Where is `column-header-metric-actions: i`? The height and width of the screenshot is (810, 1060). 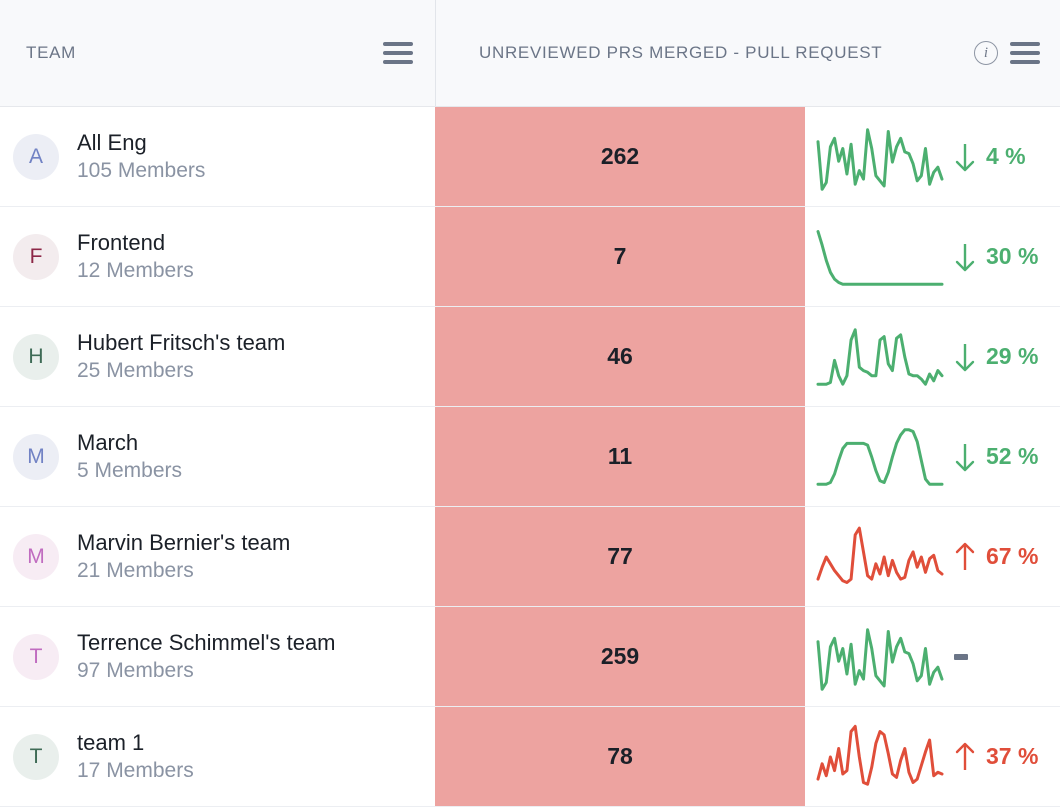
column-header-metric-actions: i is located at coordinates (1007, 53).